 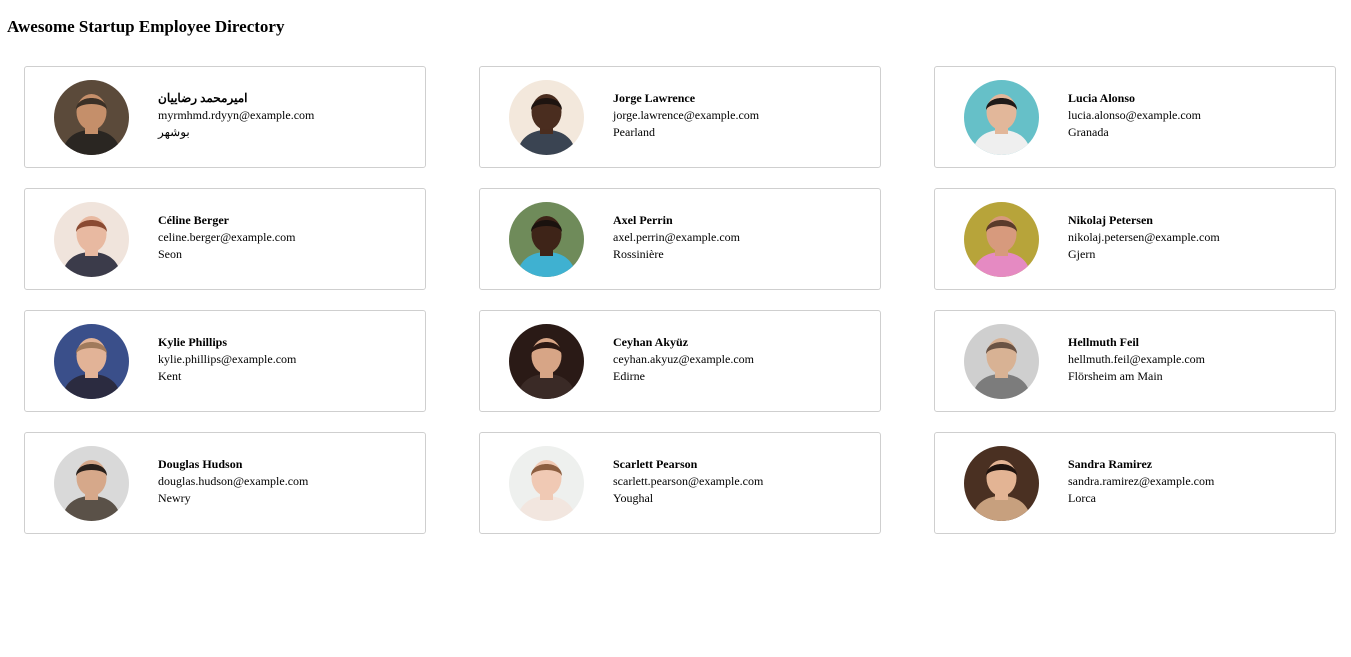 I want to click on employee-email: axel.perrin@example.com, so click(x=676, y=237).